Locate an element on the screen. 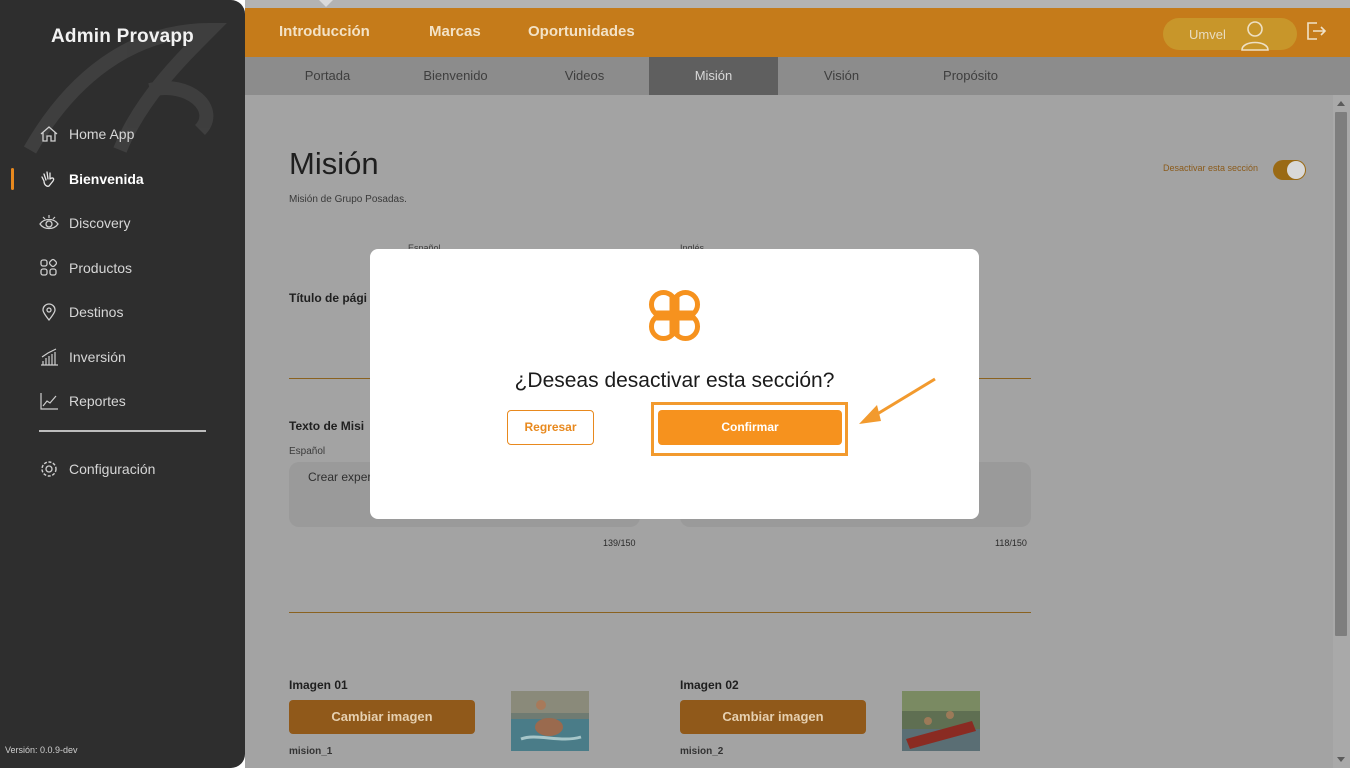 This screenshot has width=1366, height=768. sidebar-item-home-app: Home App is located at coordinates (122, 134).